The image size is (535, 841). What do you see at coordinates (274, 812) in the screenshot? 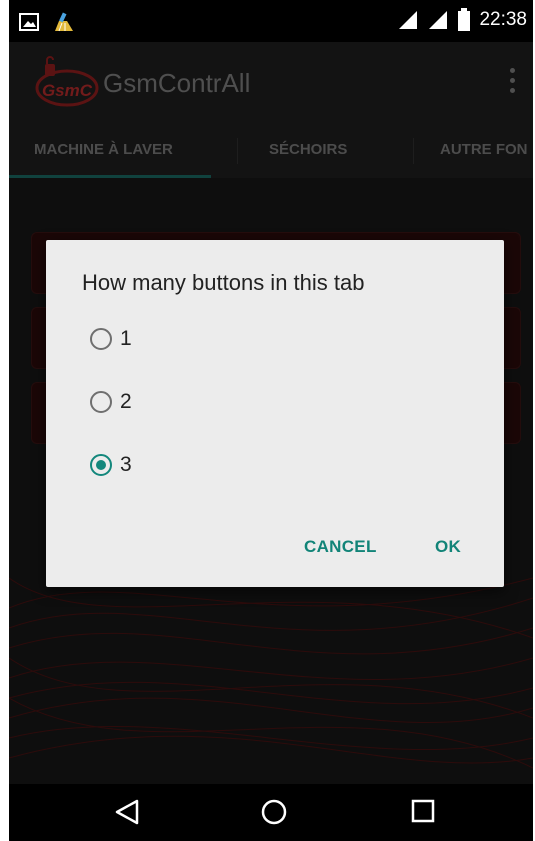
I see `home-icon` at bounding box center [274, 812].